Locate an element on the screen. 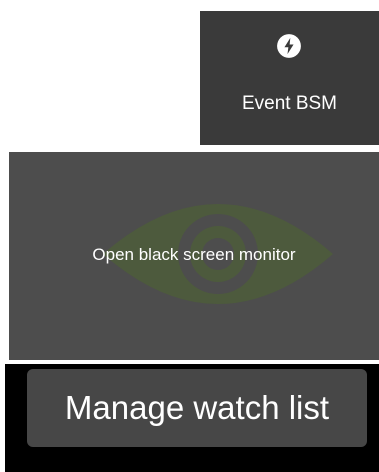 Image resolution: width=379 pixels, height=472 pixels. event-bsm-label: Event BSM is located at coordinates (289, 103).